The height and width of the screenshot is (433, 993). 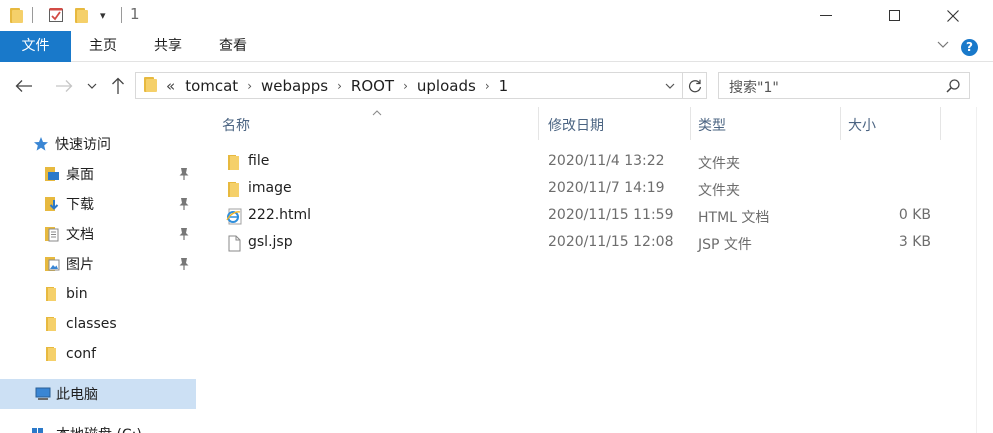 I want to click on window-folder-icon, so click(x=17, y=15).